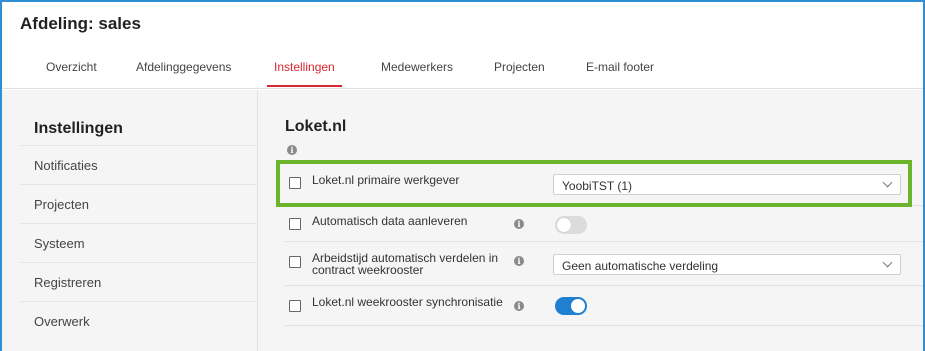 The height and width of the screenshot is (351, 925). What do you see at coordinates (295, 262) in the screenshot?
I see `arbeidstijd-verdelen-checkbox` at bounding box center [295, 262].